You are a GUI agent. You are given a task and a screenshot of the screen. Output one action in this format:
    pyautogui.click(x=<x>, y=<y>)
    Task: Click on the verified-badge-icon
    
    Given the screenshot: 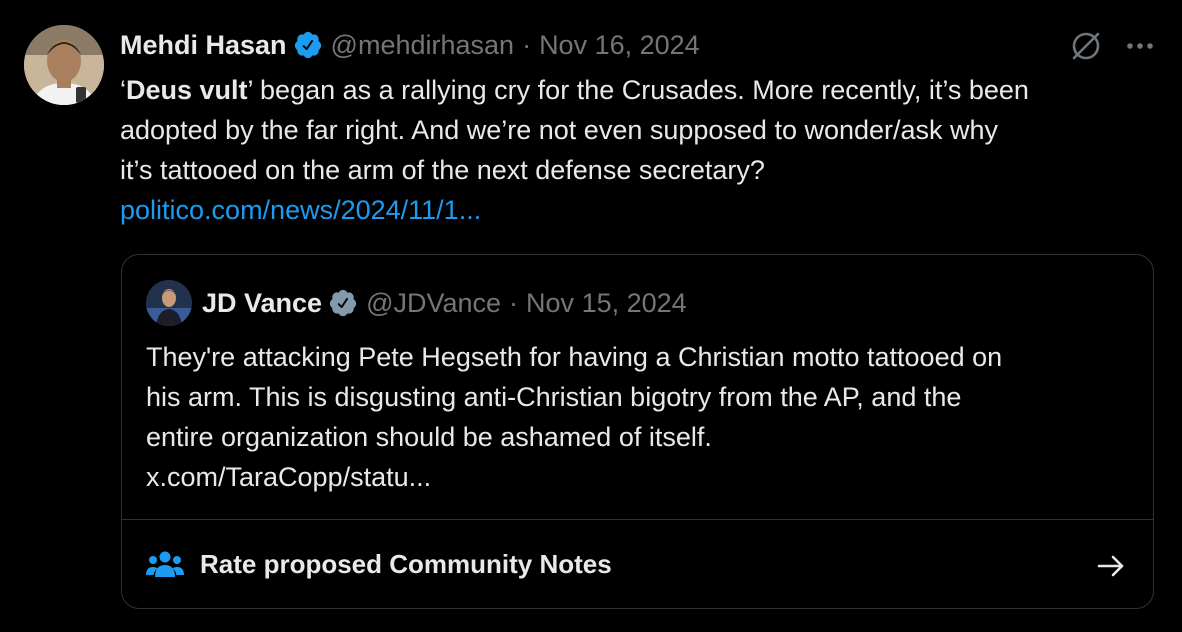 What is the action you would take?
    pyautogui.click(x=308, y=45)
    